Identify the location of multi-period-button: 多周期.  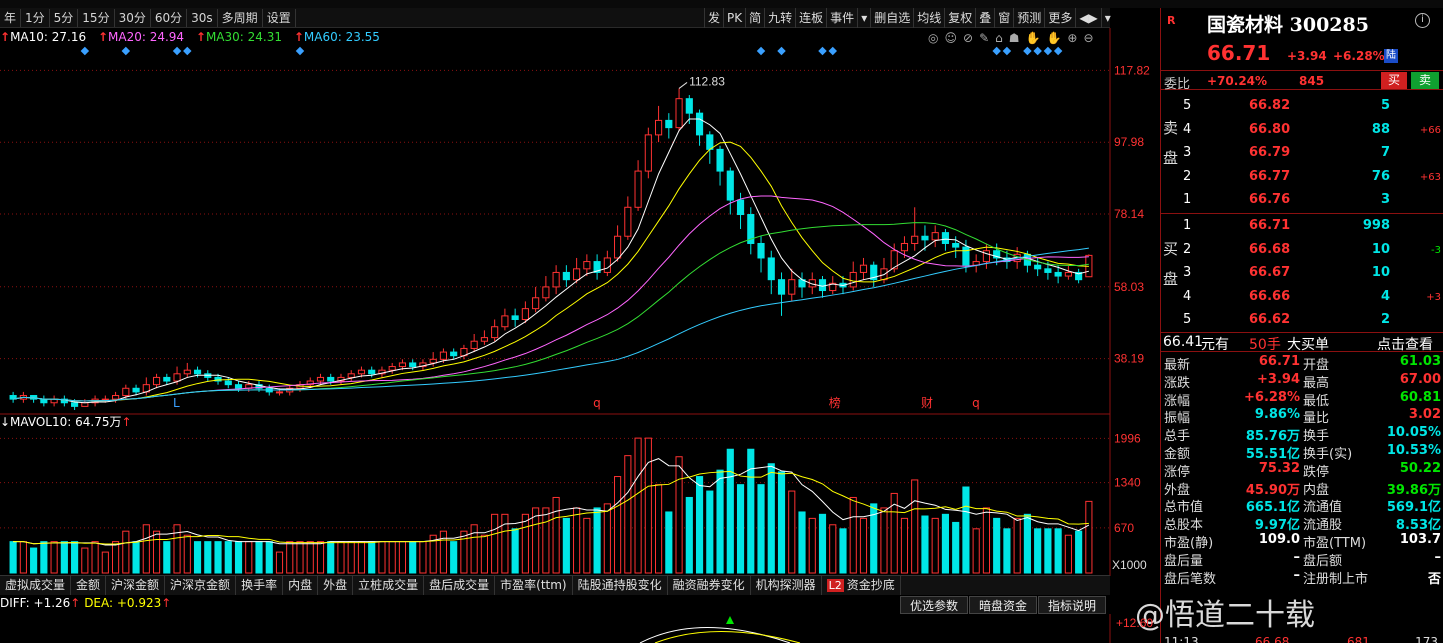
(240, 17).